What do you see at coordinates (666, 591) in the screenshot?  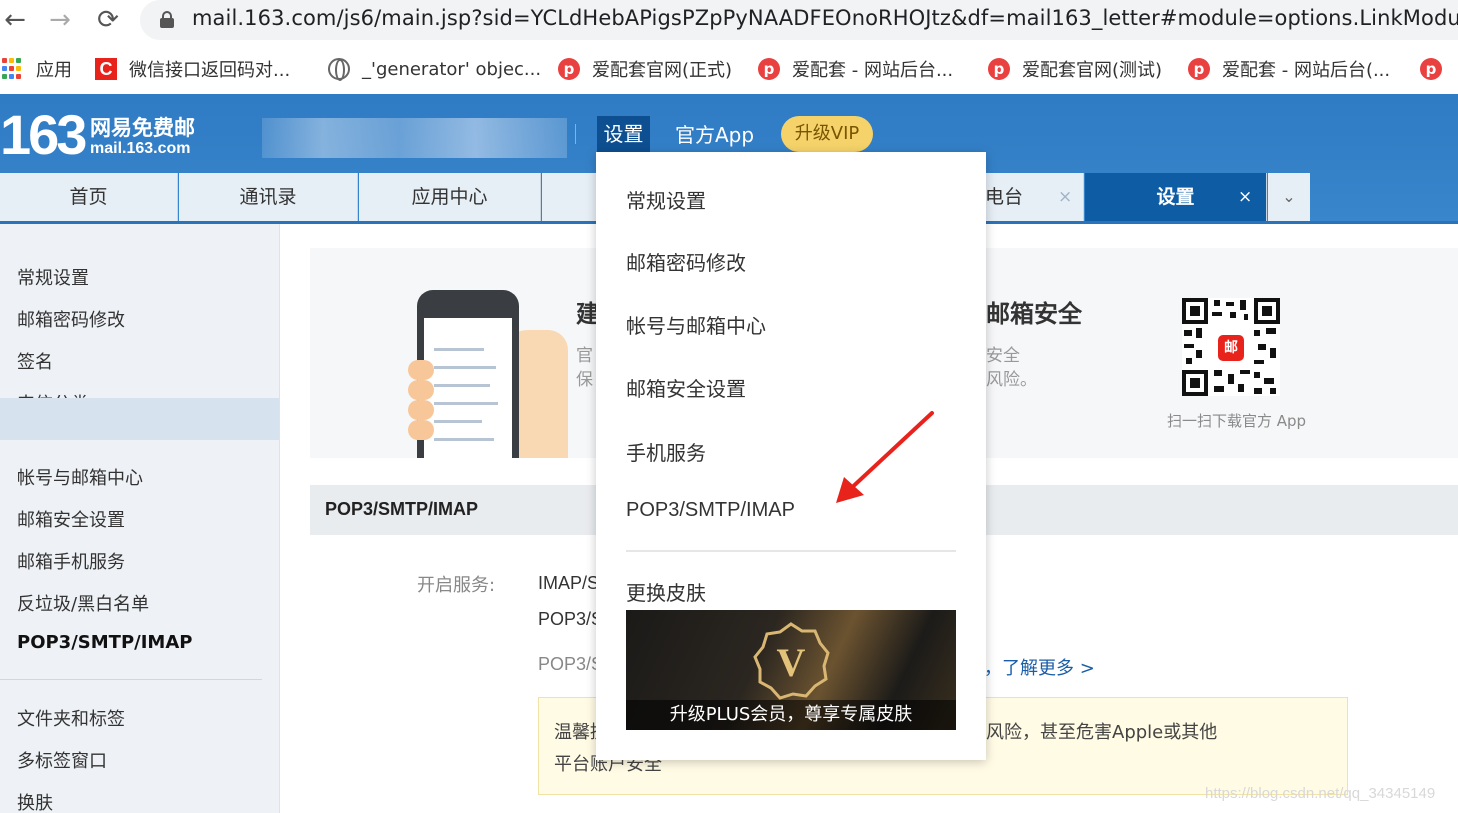 I see `dropdown-item-skin: 更换皮肤` at bounding box center [666, 591].